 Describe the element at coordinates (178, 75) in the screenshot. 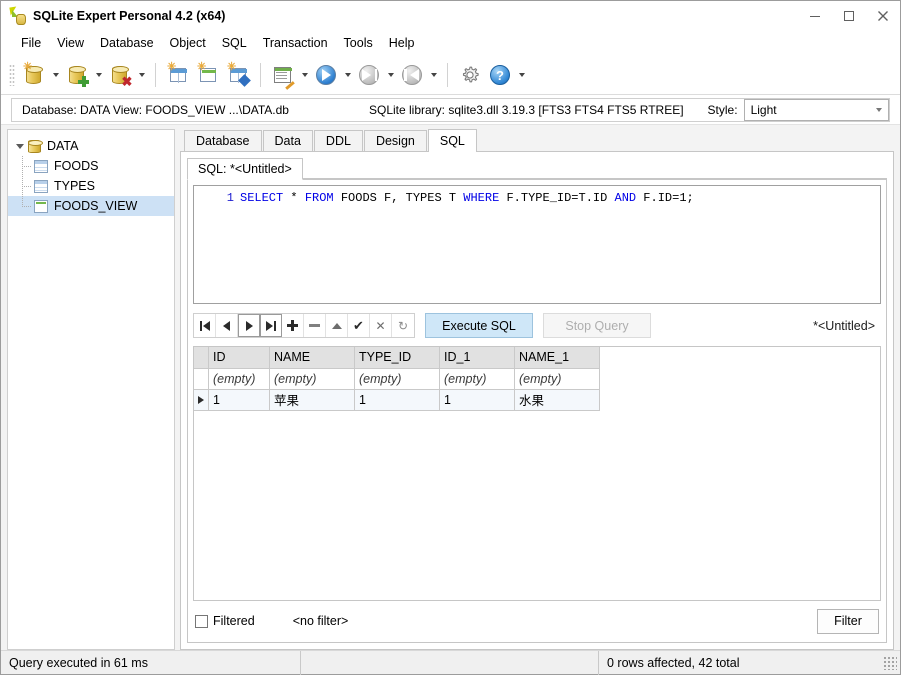

I see `new-table-icon: ✳` at that location.